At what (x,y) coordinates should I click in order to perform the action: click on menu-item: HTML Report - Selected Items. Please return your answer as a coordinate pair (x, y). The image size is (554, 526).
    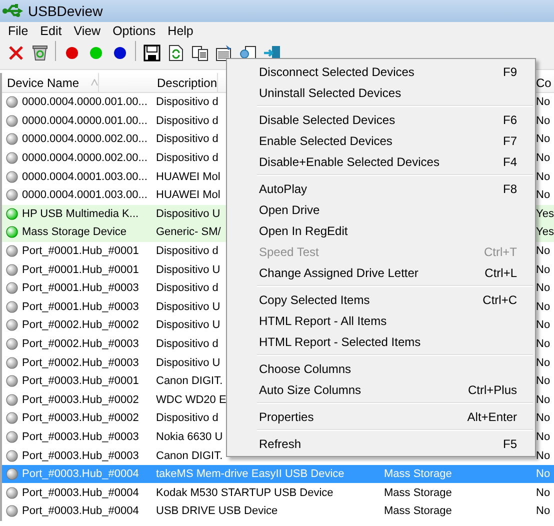
    Looking at the image, I should click on (381, 341).